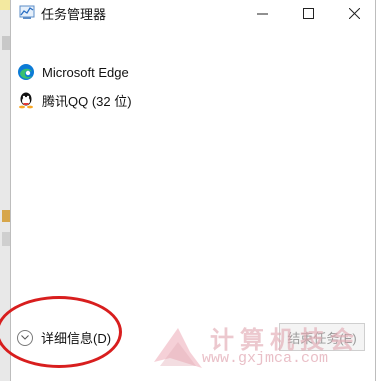 The image size is (383, 381). I want to click on close-button, so click(354, 13).